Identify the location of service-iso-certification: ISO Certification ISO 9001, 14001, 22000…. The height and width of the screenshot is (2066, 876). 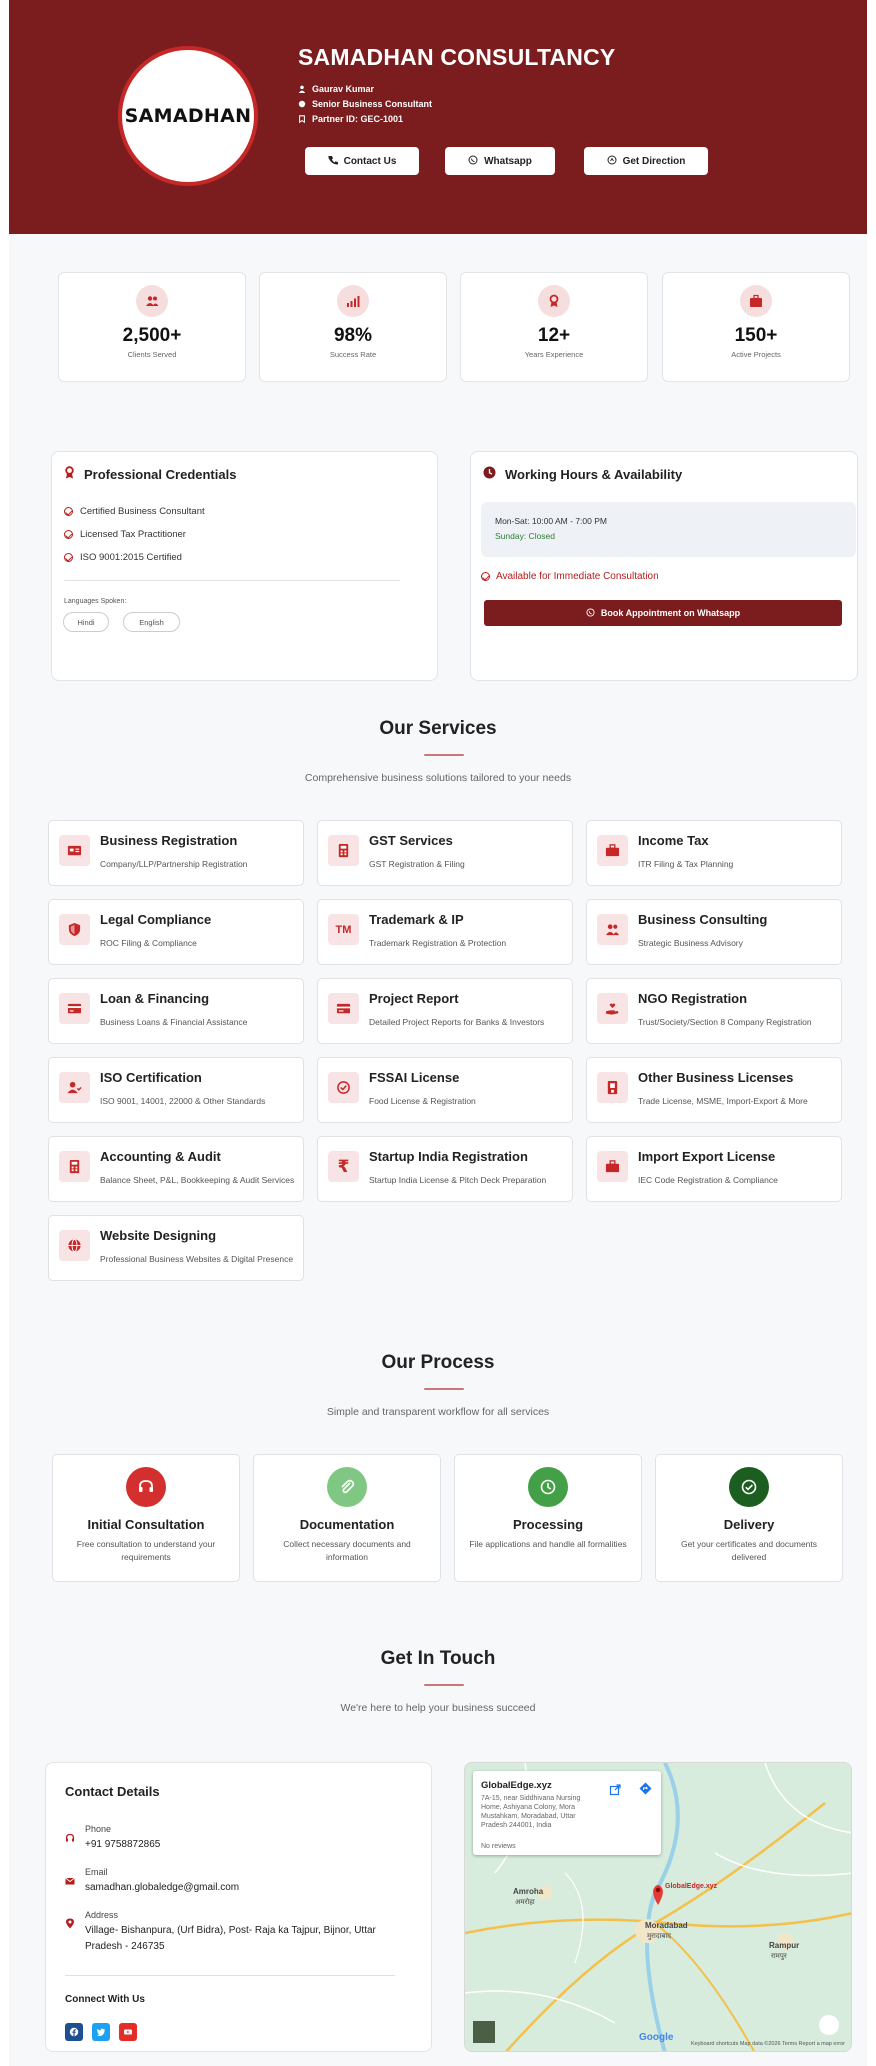
(176, 1090).